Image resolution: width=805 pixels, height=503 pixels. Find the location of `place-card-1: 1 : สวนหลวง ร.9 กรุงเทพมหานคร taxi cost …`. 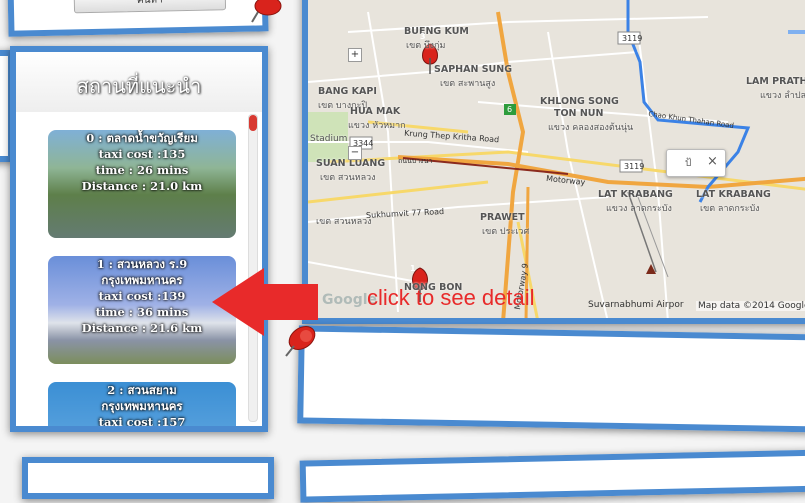

place-card-1: 1 : สวนหลวง ร.9 กรุงเทพมหานคร taxi cost … is located at coordinates (142, 310).